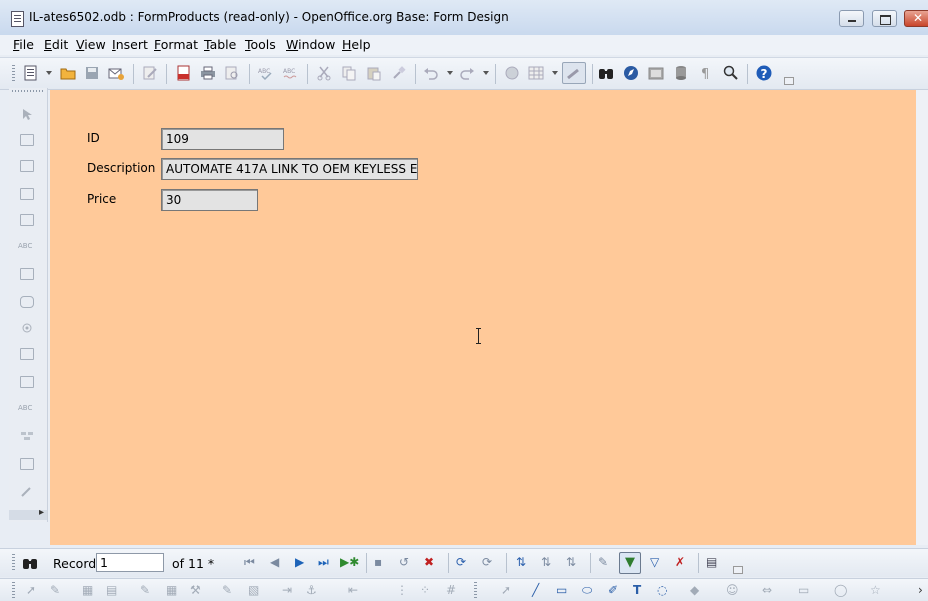  What do you see at coordinates (429, 562) in the screenshot?
I see `delete-record-icon: ✖` at bounding box center [429, 562].